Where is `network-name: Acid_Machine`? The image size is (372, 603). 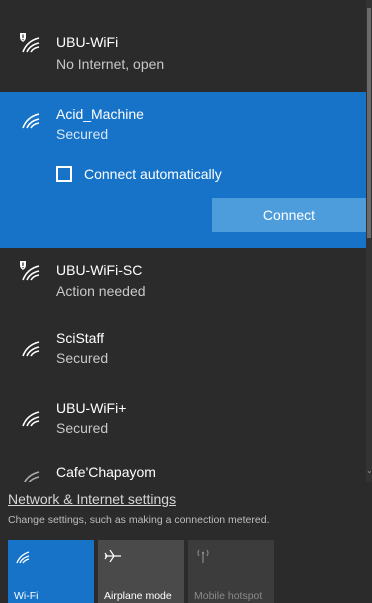
network-name: Acid_Machine is located at coordinates (100, 114).